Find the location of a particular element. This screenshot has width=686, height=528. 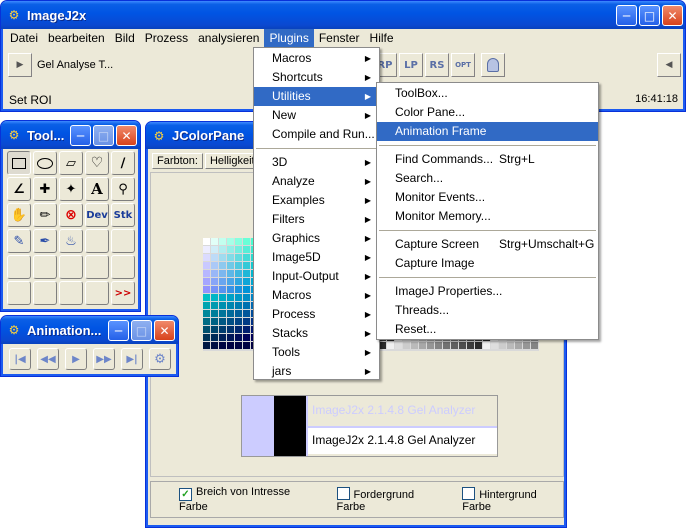

more-tools-button: >> is located at coordinates (123, 293).